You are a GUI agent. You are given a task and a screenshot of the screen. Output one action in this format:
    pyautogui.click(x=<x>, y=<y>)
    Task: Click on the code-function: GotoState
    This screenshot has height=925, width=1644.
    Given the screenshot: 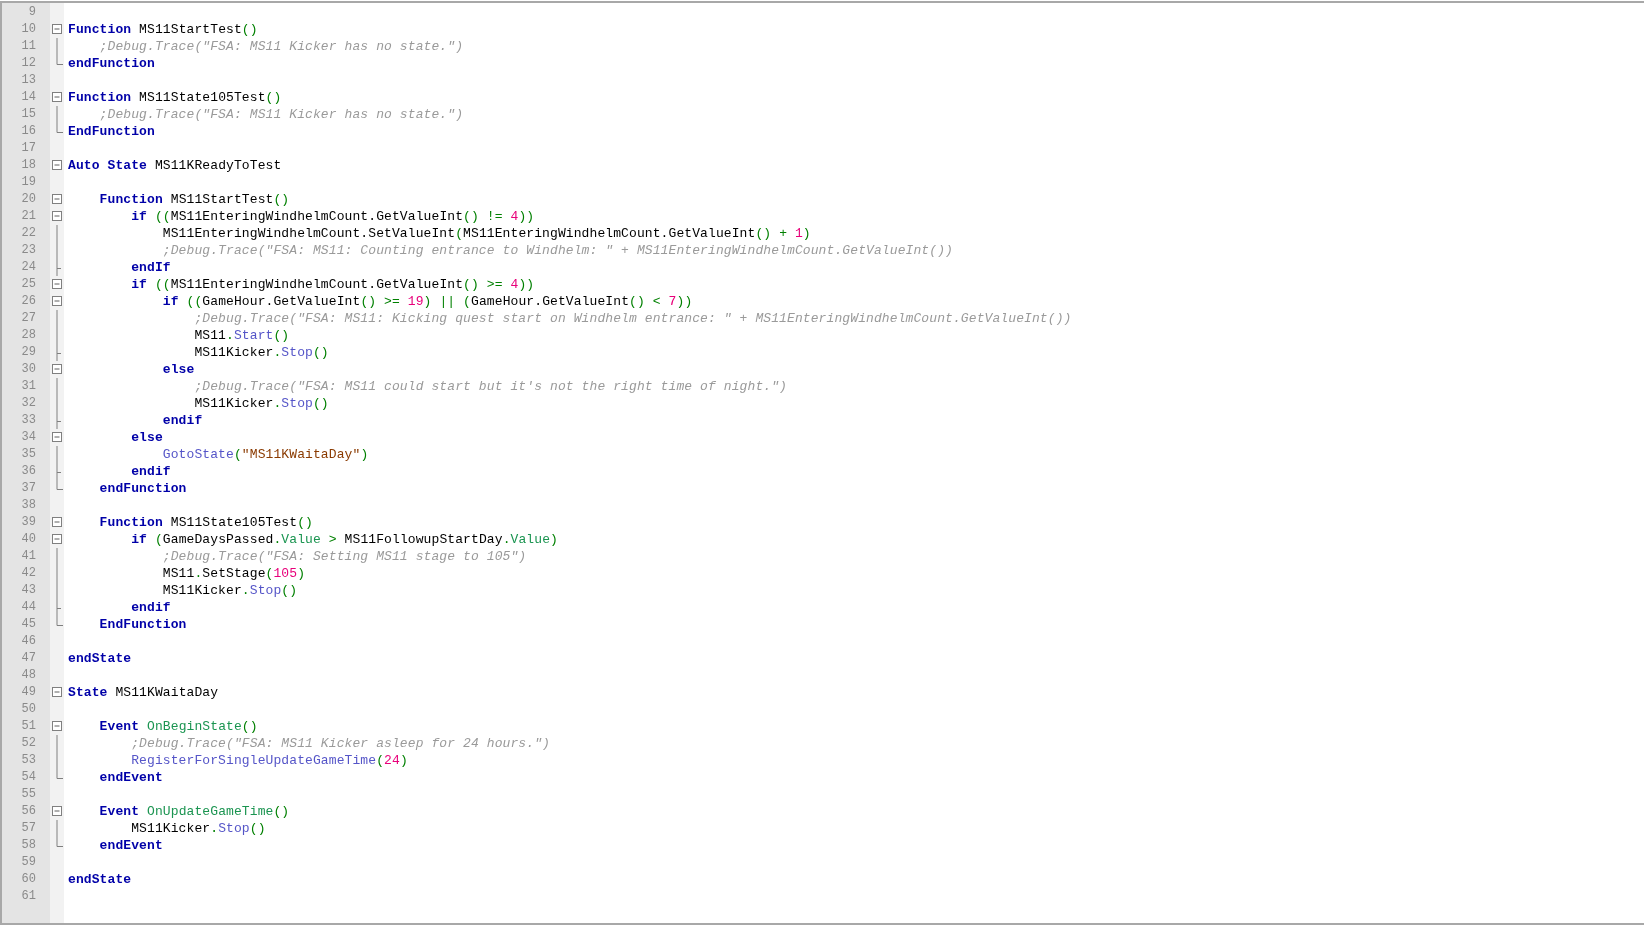 What is the action you would take?
    pyautogui.click(x=197, y=454)
    